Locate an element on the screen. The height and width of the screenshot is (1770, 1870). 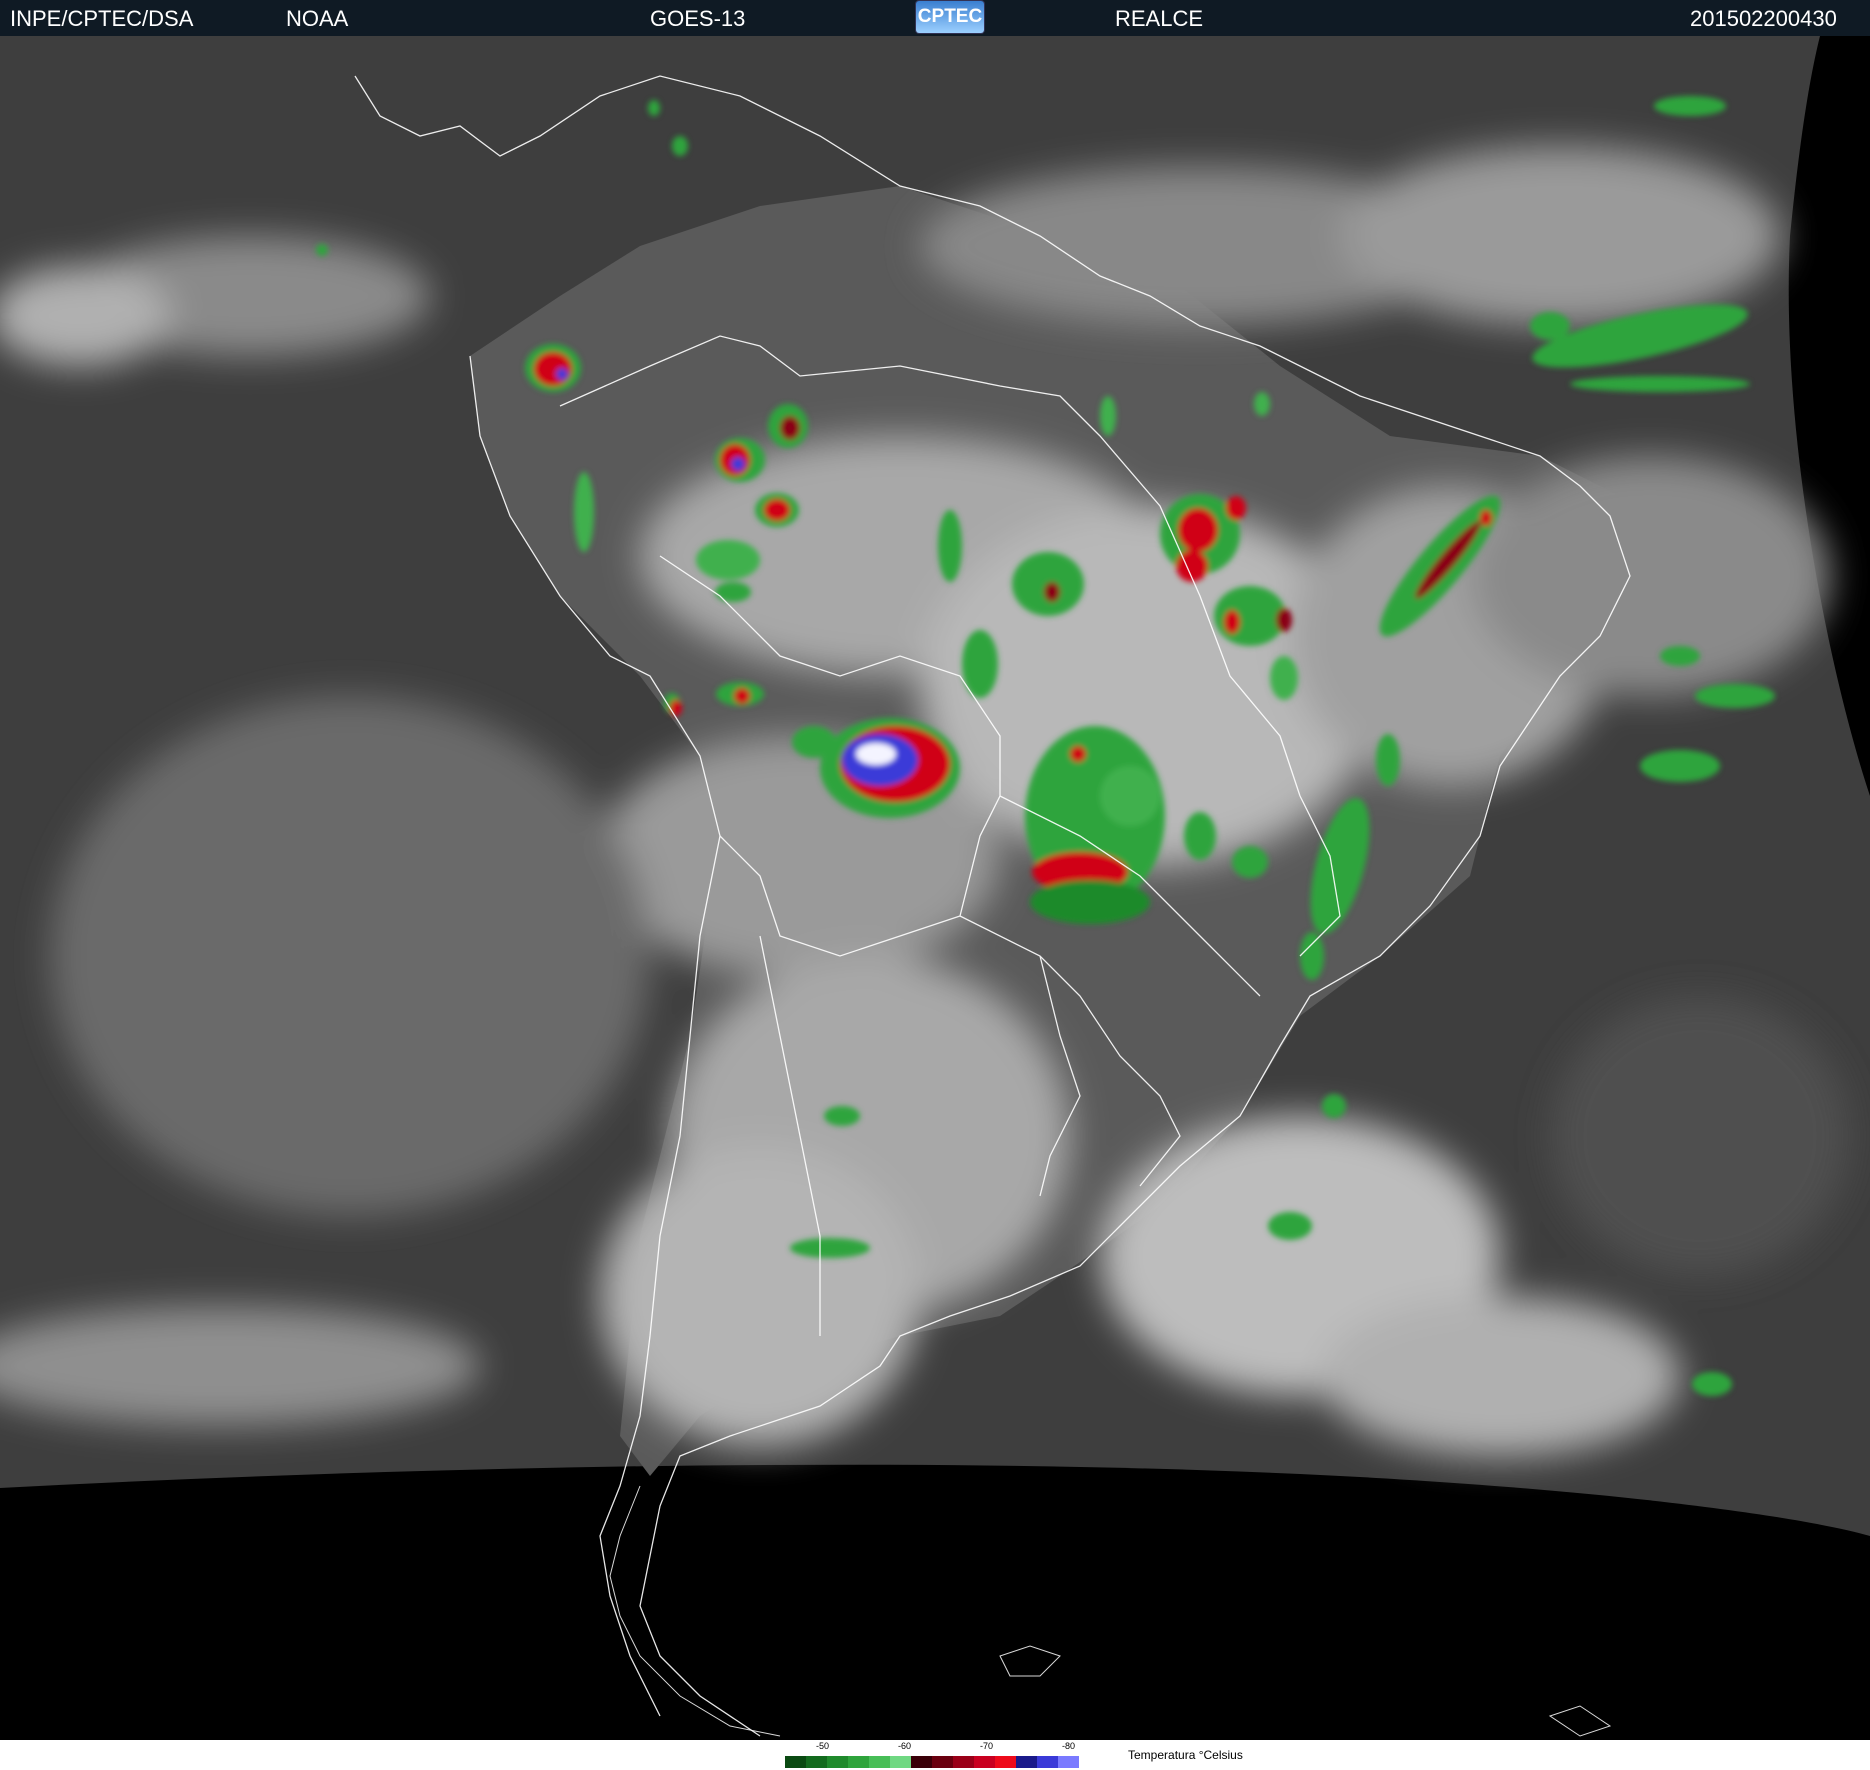
product-label: REALCE is located at coordinates (1159, 18).